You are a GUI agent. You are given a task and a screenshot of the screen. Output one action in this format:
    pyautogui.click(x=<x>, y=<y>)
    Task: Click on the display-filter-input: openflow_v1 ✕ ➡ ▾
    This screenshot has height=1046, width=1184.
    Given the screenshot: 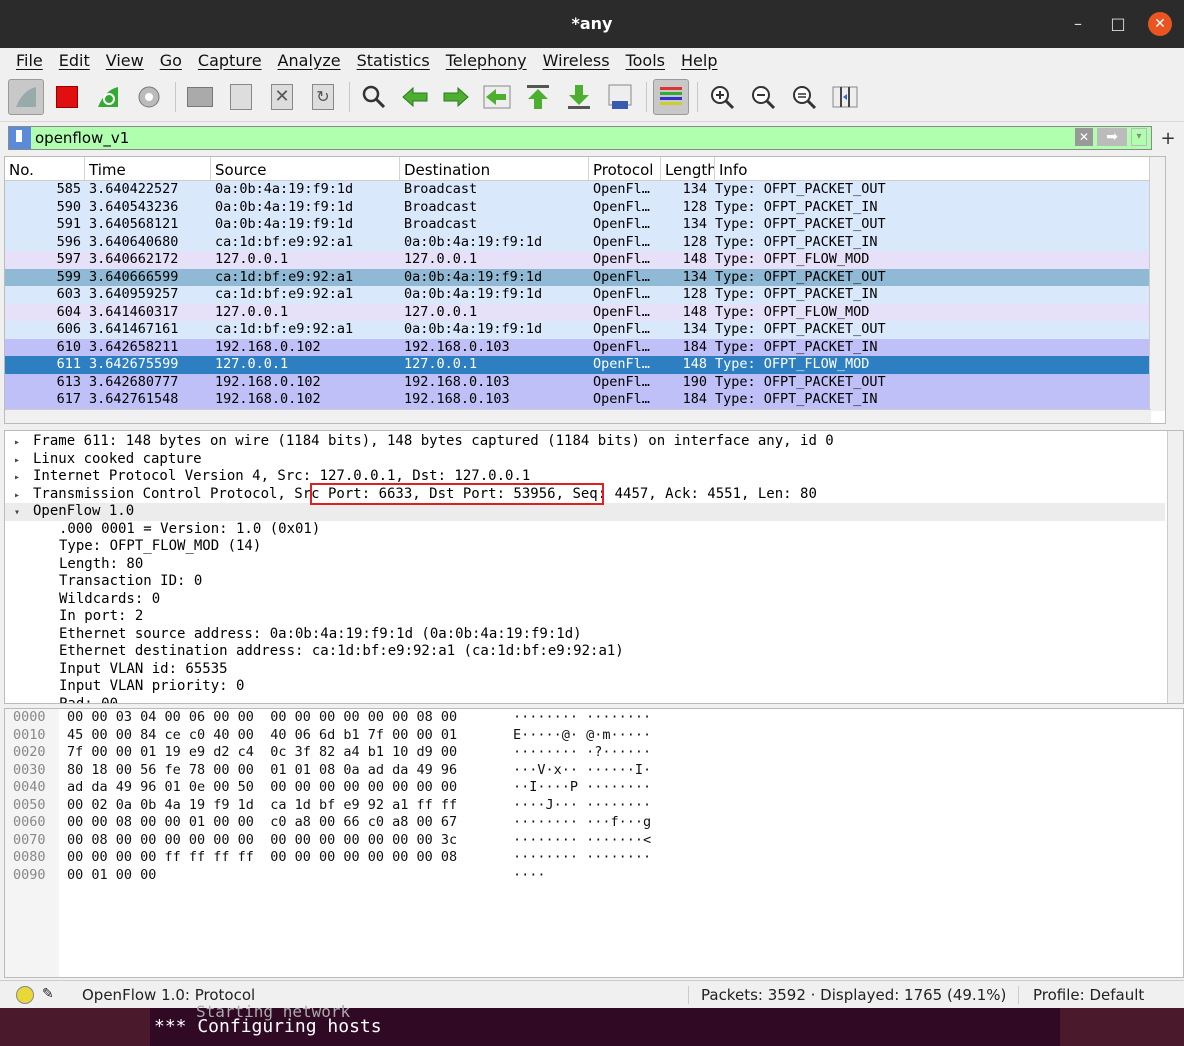 What is the action you would take?
    pyautogui.click(x=580, y=138)
    